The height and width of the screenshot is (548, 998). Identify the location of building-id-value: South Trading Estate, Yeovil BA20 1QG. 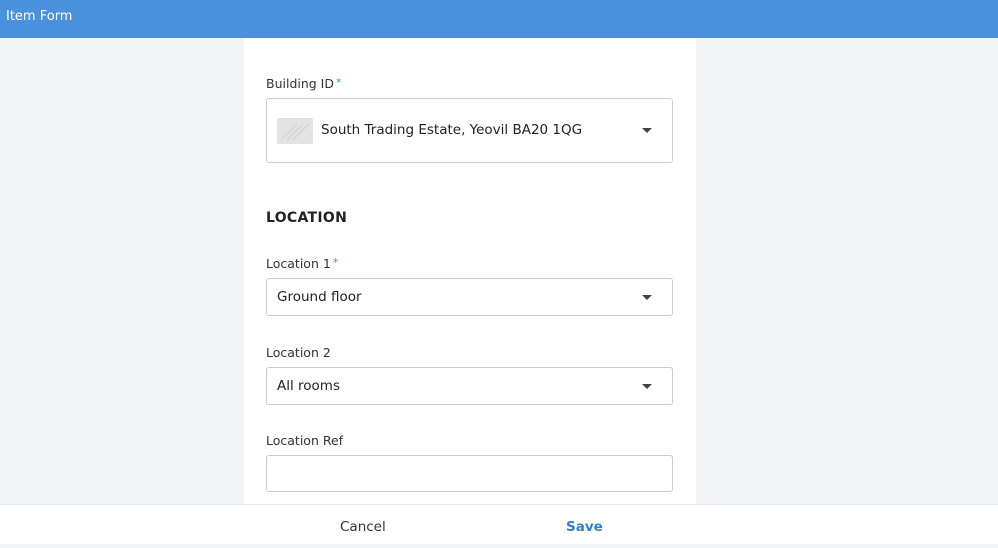
(452, 130).